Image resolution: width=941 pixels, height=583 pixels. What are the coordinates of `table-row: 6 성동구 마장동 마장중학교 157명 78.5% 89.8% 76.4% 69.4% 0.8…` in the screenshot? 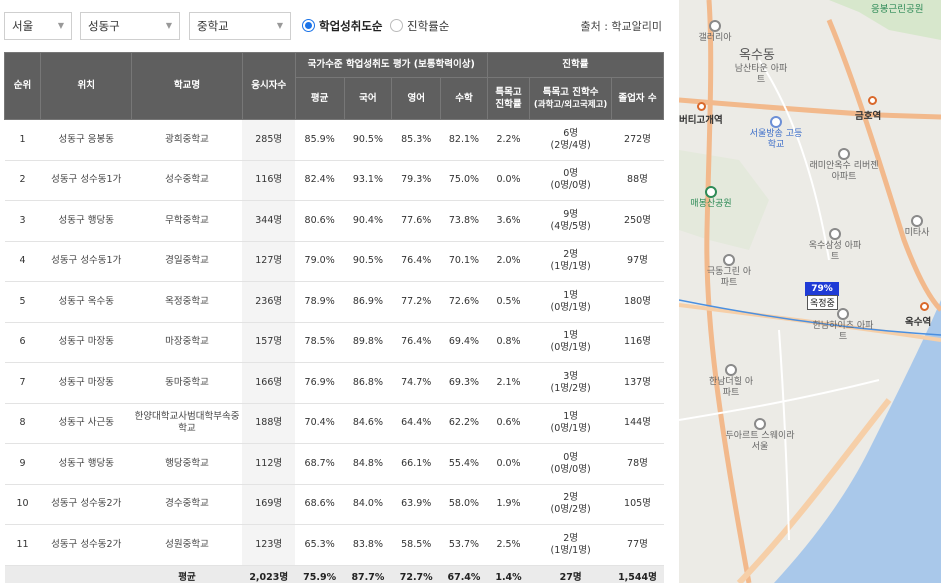 It's located at (334, 342).